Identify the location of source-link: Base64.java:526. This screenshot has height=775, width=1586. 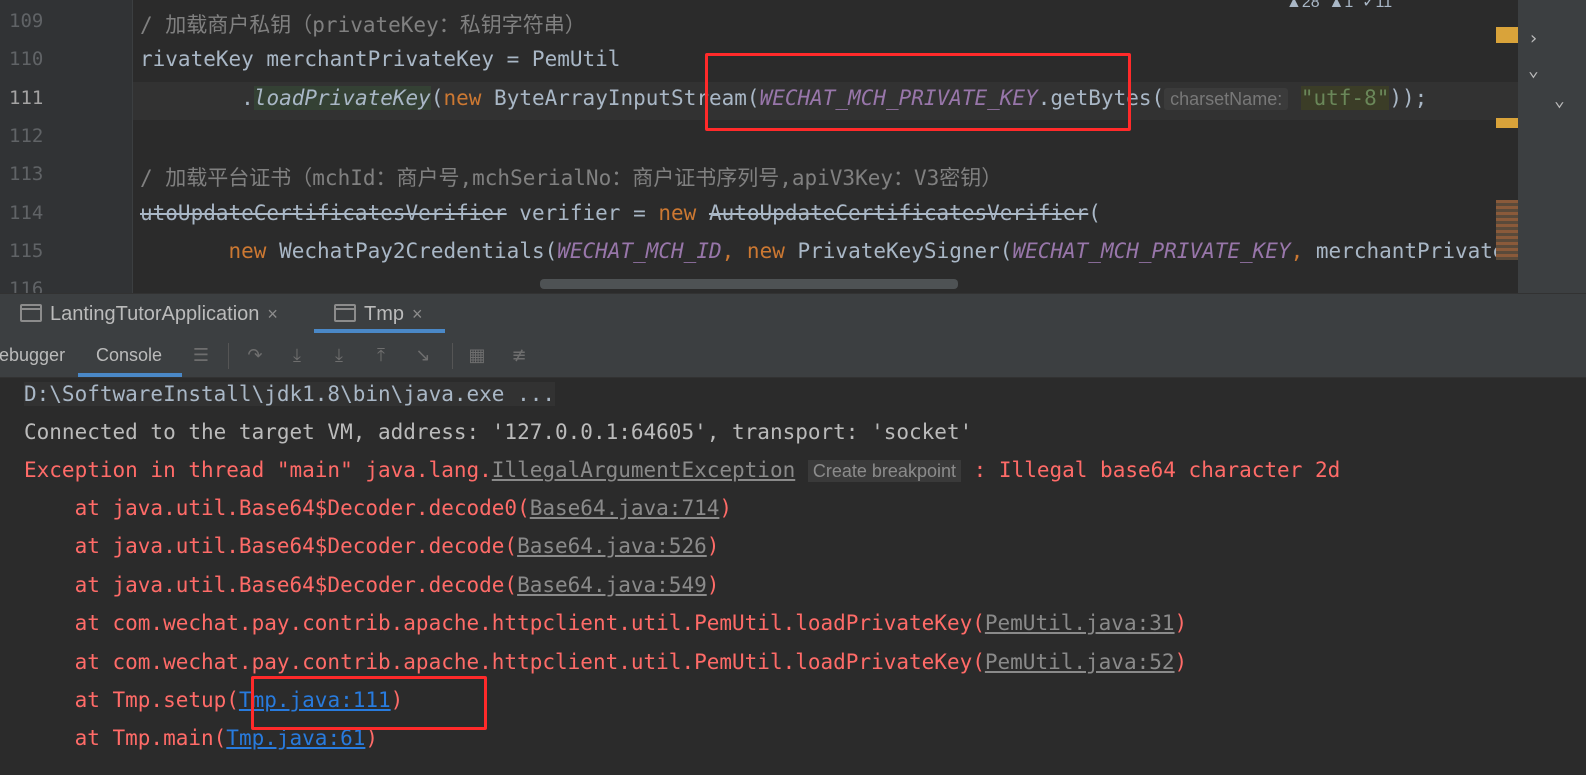
(612, 546).